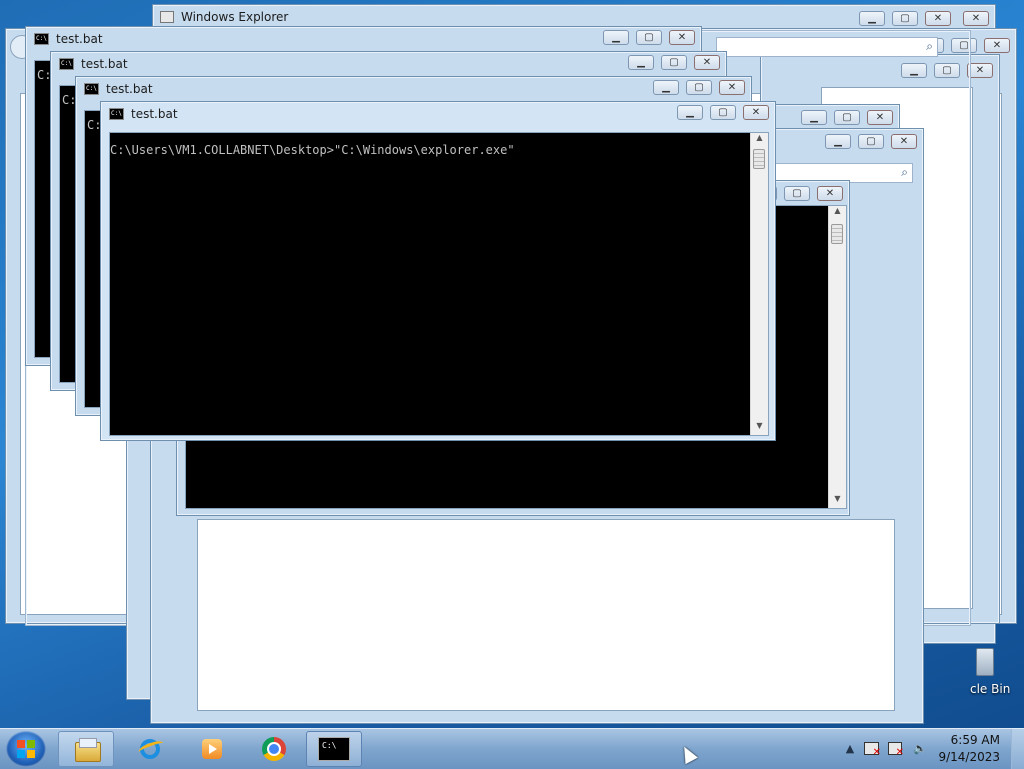 The width and height of the screenshot is (1024, 769). Describe the element at coordinates (920, 20) in the screenshot. I see `window-controls: ▁ ▢ ✕ ✕` at that location.